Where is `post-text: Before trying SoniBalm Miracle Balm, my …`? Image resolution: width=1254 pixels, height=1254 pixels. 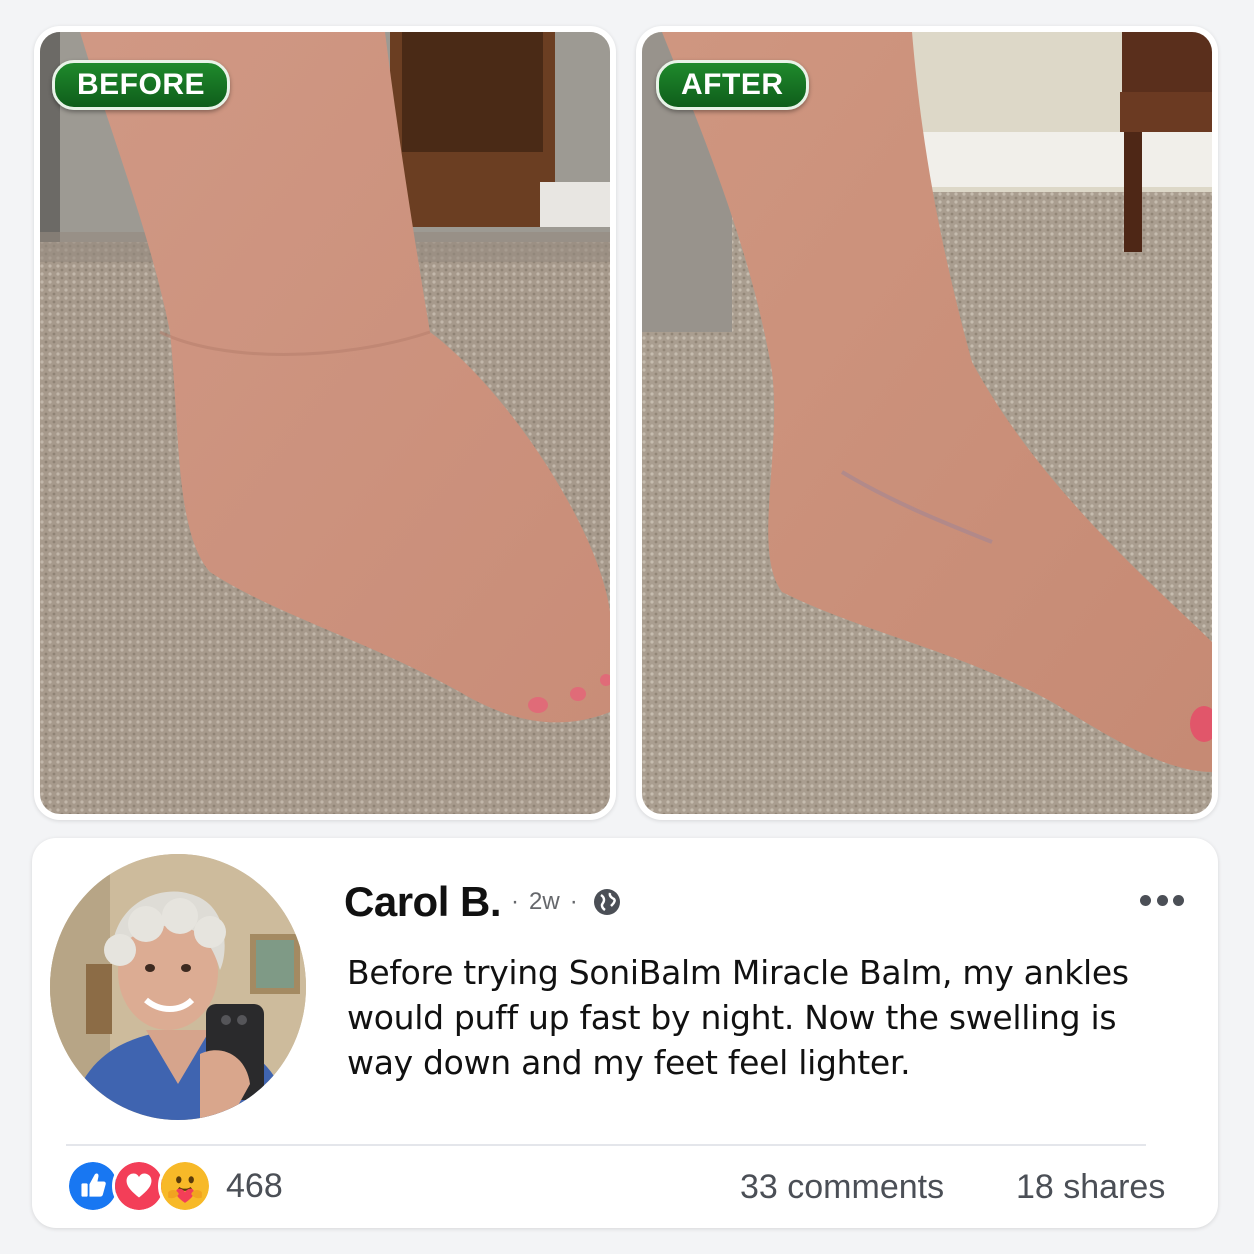 post-text: Before trying SoniBalm Miracle Balm, my … is located at coordinates (738, 1017).